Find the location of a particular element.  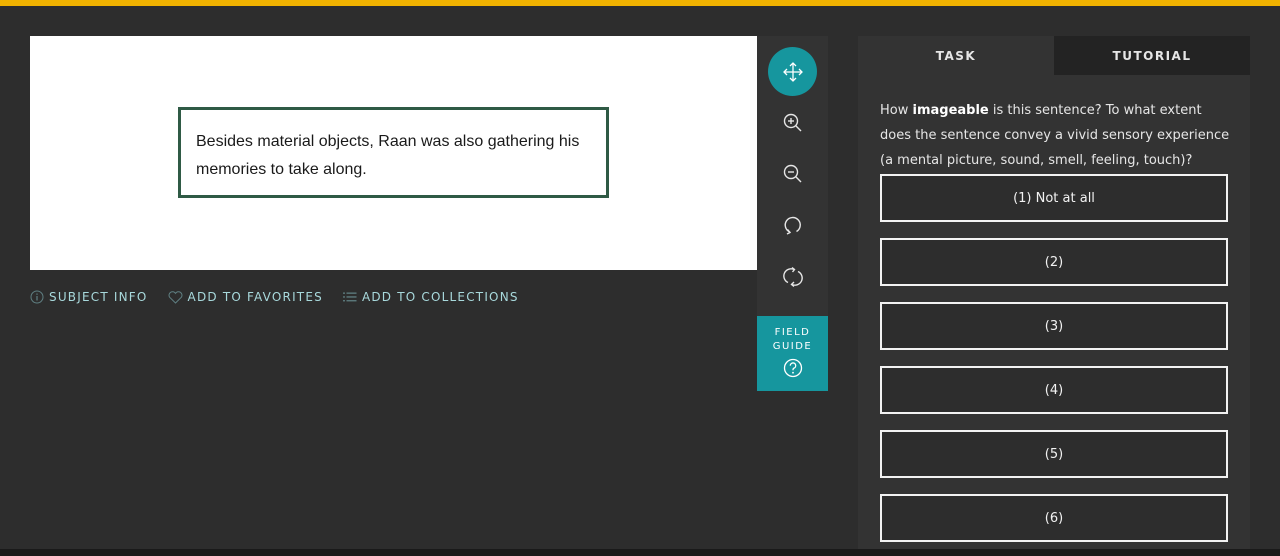

answer-option-5: (5) is located at coordinates (1054, 454).